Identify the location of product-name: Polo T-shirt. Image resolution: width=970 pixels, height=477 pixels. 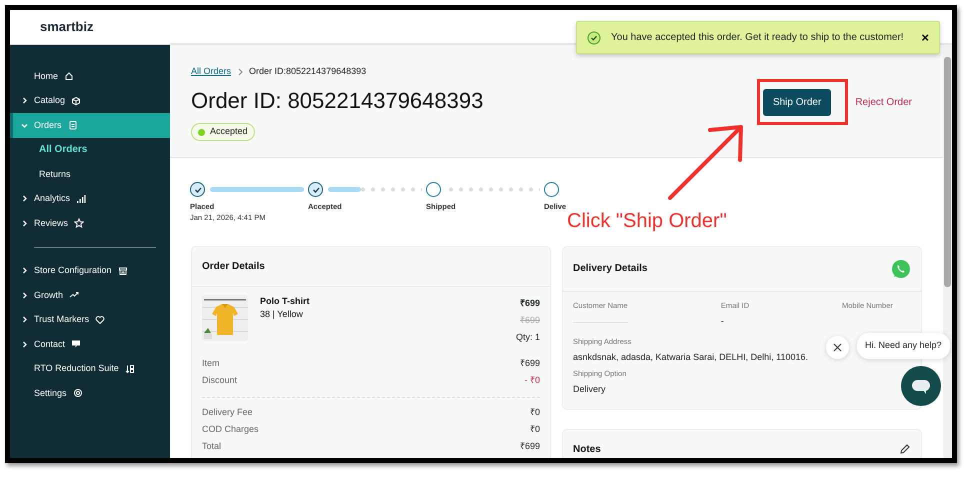
(285, 301).